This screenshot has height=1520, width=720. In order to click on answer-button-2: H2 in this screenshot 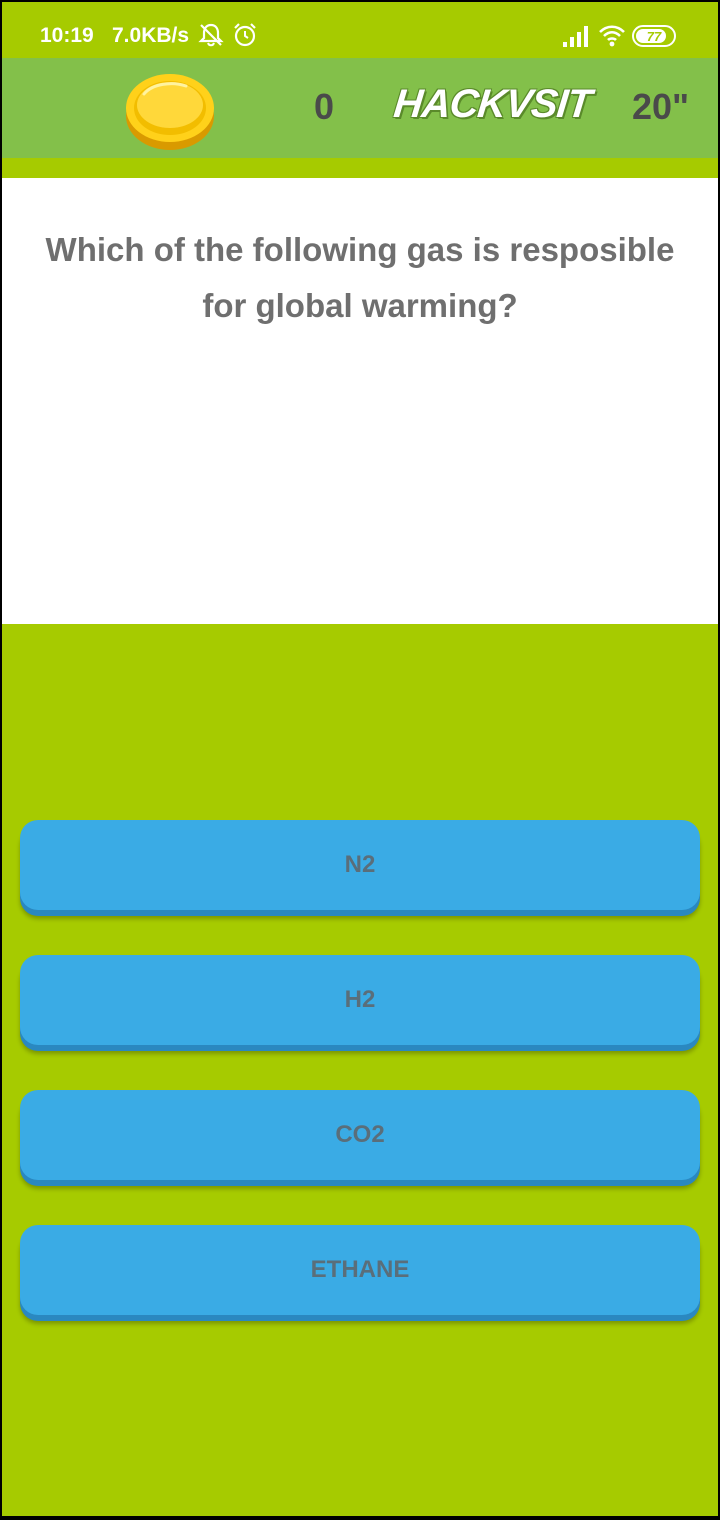, I will do `click(360, 1000)`.